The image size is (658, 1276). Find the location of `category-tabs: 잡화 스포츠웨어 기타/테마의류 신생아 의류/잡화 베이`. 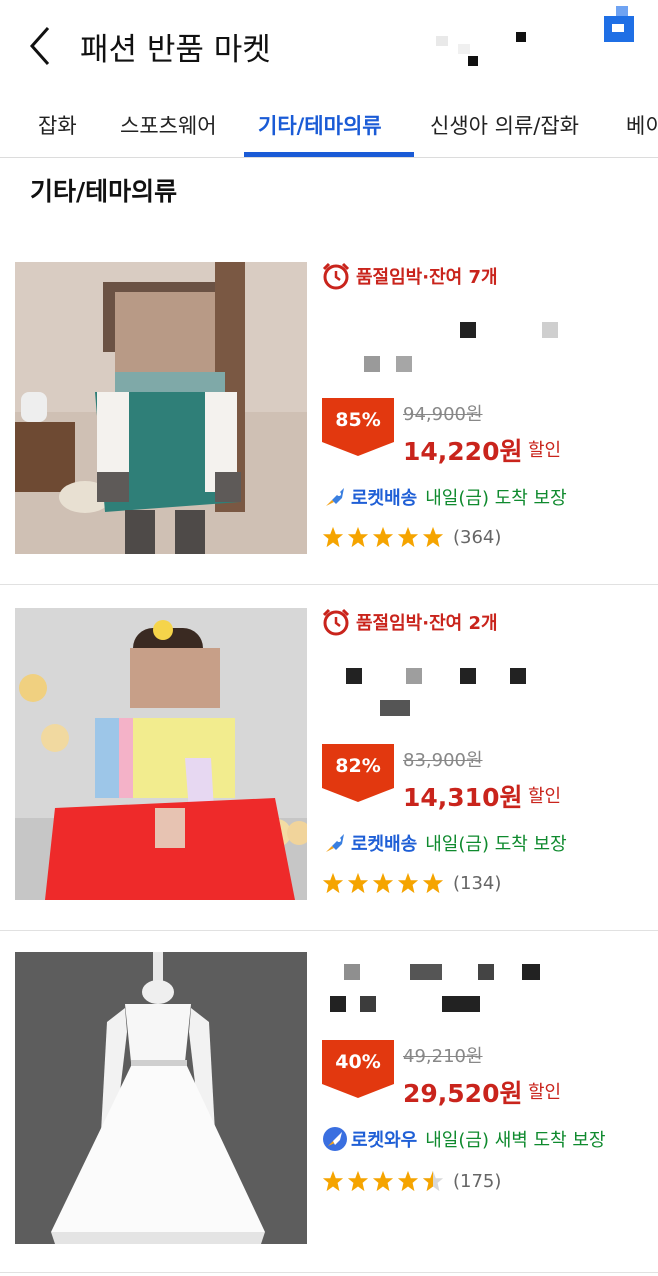

category-tabs: 잡화 스포츠웨어 기타/테마의류 신생아 의류/잡화 베이 is located at coordinates (329, 125).